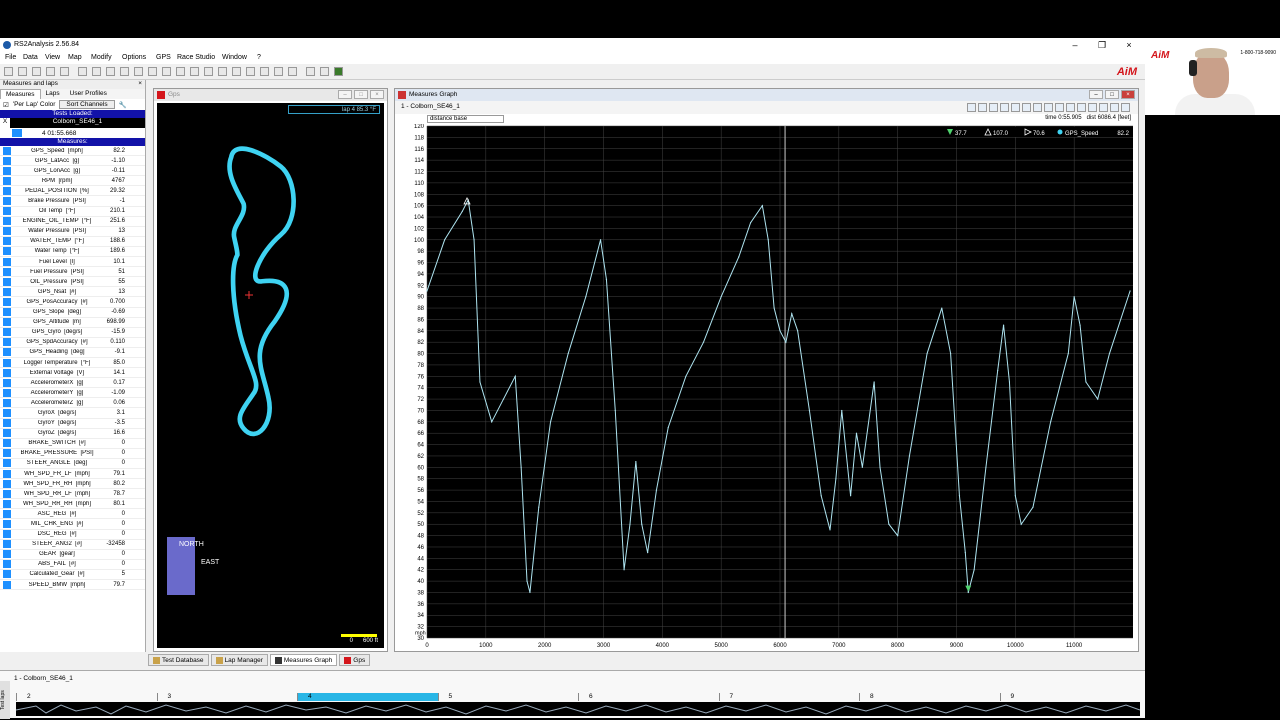  I want to click on measure-row: Water Temp [°F] 189.6, so click(72, 252).